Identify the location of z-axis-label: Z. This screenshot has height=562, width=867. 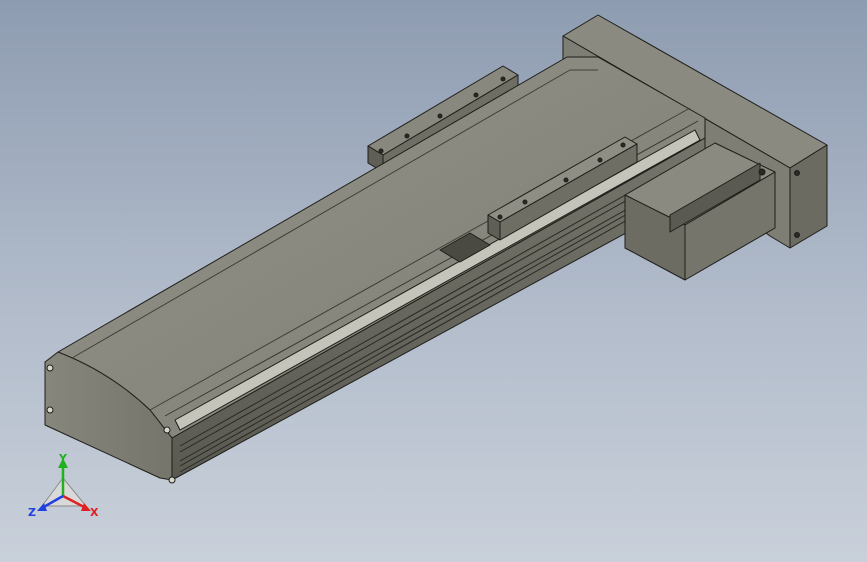
(32, 512).